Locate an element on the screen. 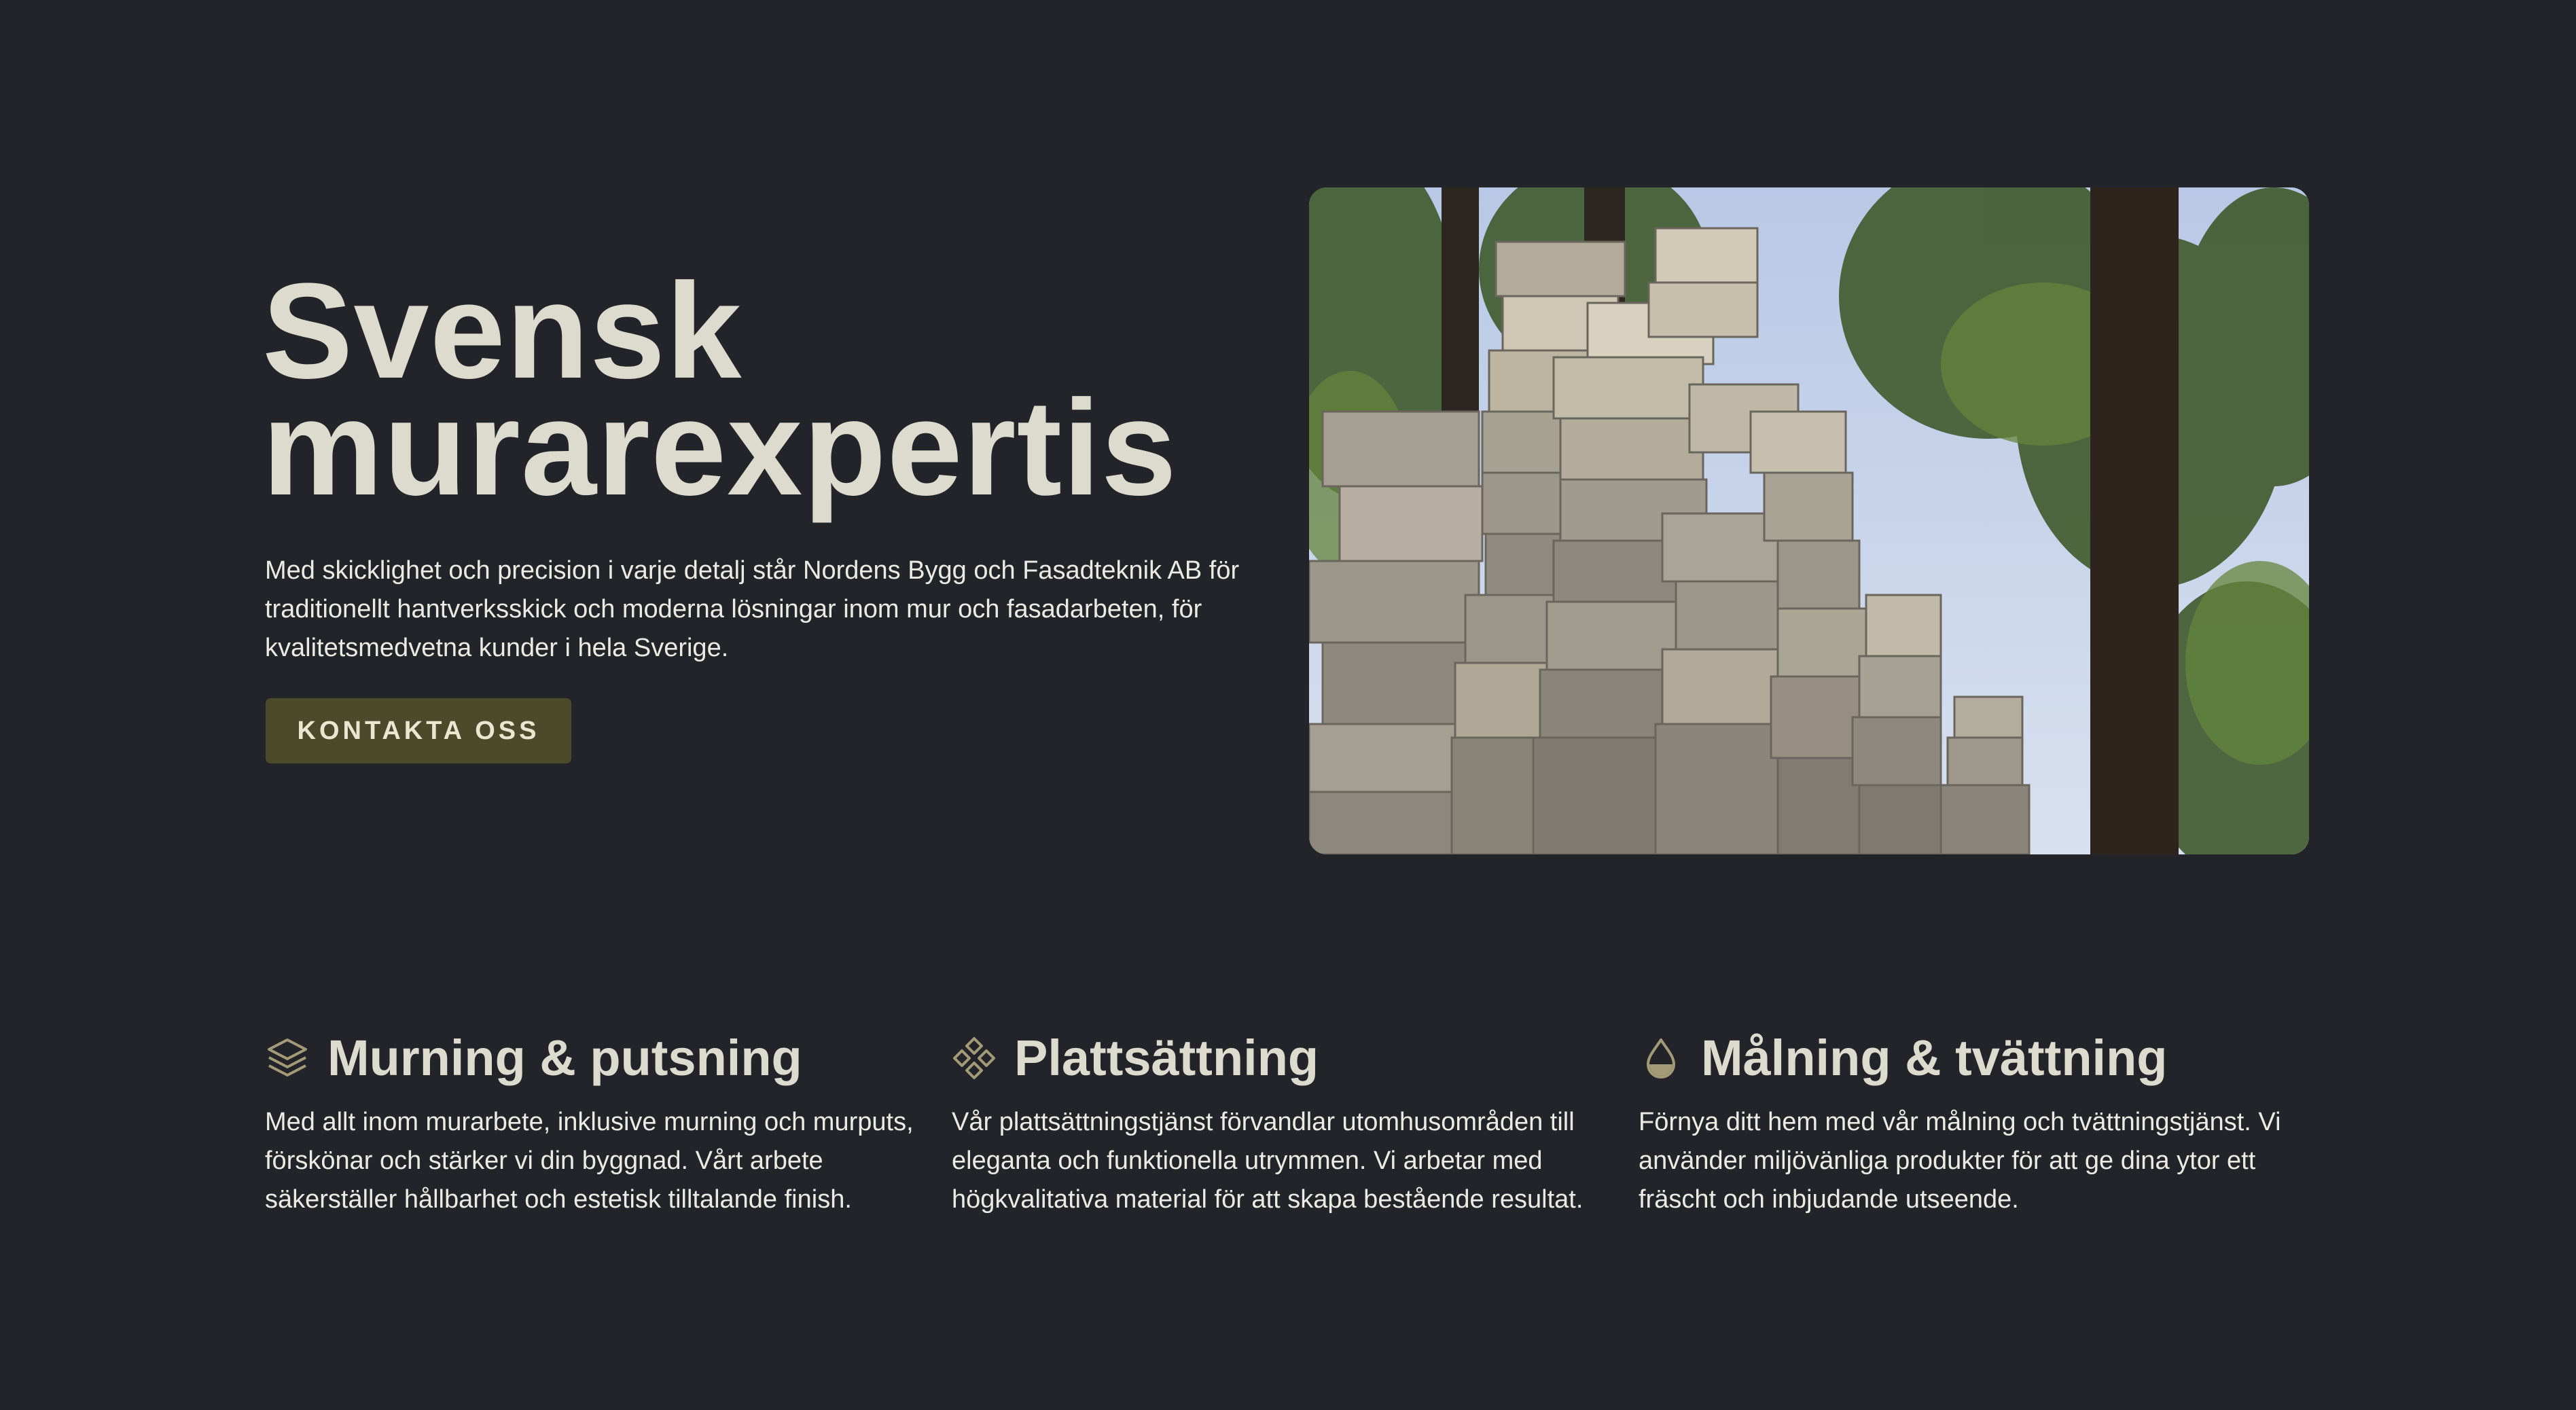 The image size is (2576, 1410). service-header: Plattsättning is located at coordinates (1284, 1058).